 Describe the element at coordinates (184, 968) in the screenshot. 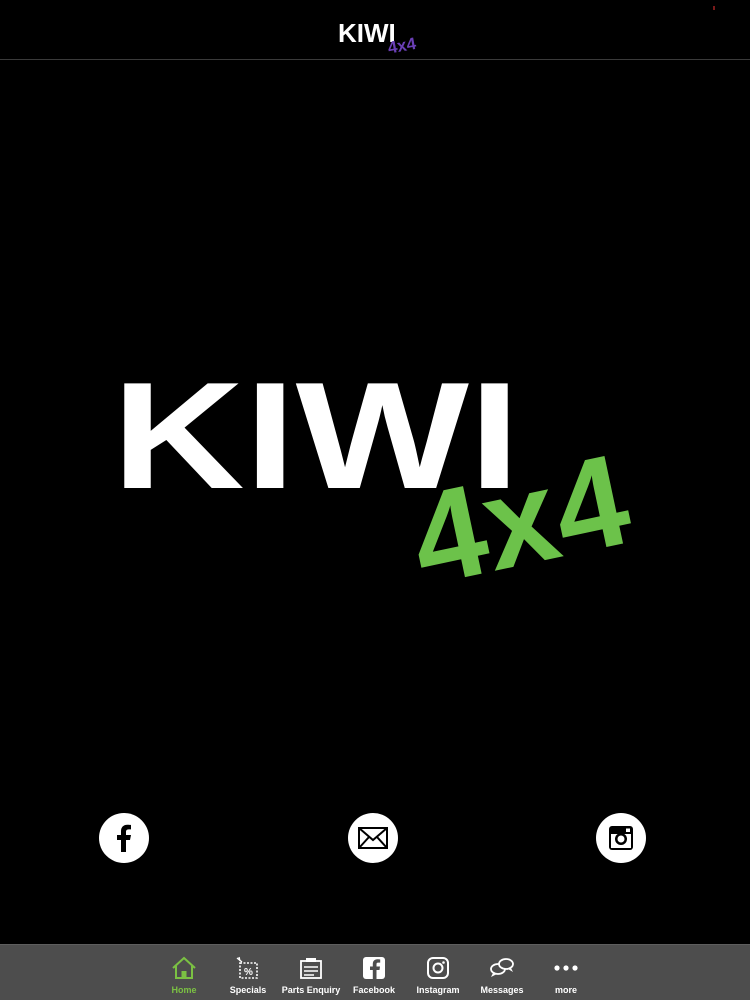

I see `home-icon` at that location.